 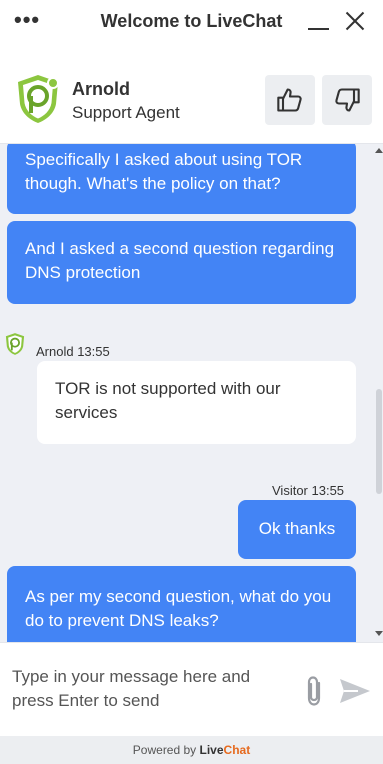 I want to click on agent-header: Arnold Support Agent, so click(x=191, y=101).